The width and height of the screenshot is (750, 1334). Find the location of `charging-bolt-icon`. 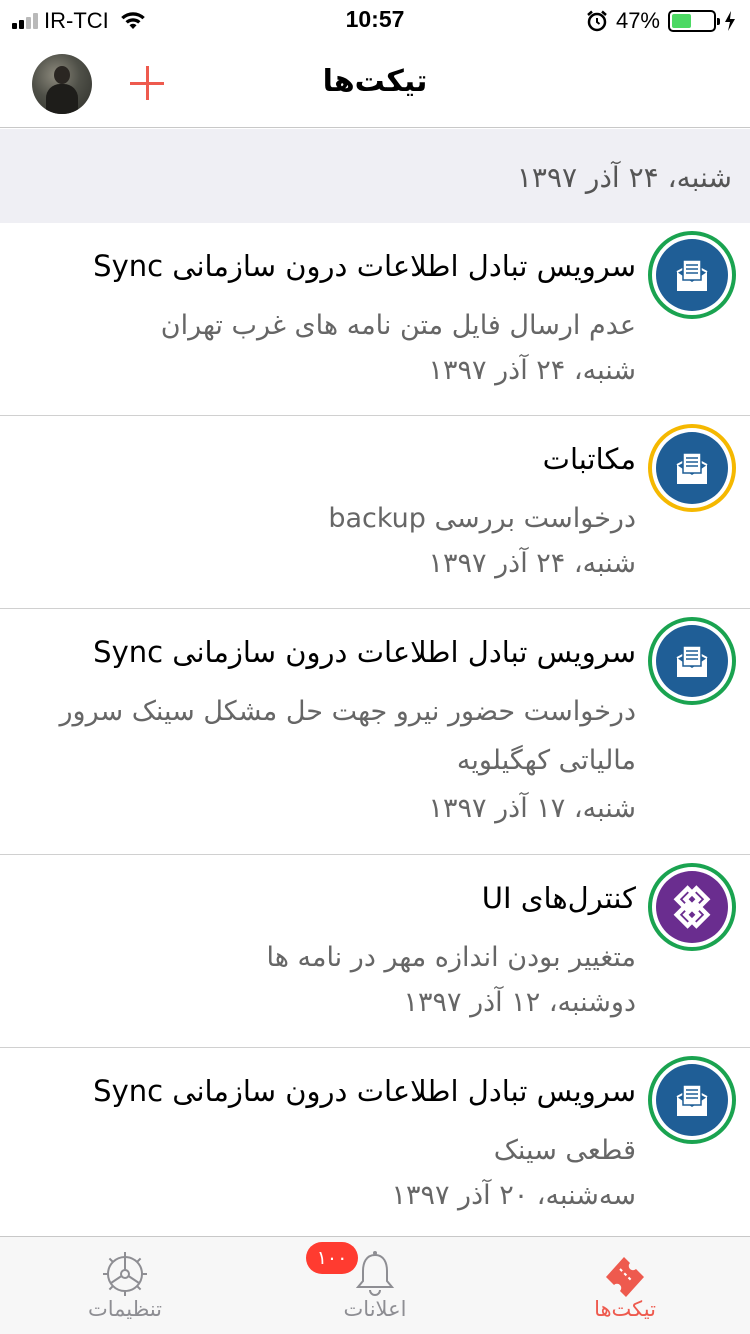

charging-bolt-icon is located at coordinates (730, 21).